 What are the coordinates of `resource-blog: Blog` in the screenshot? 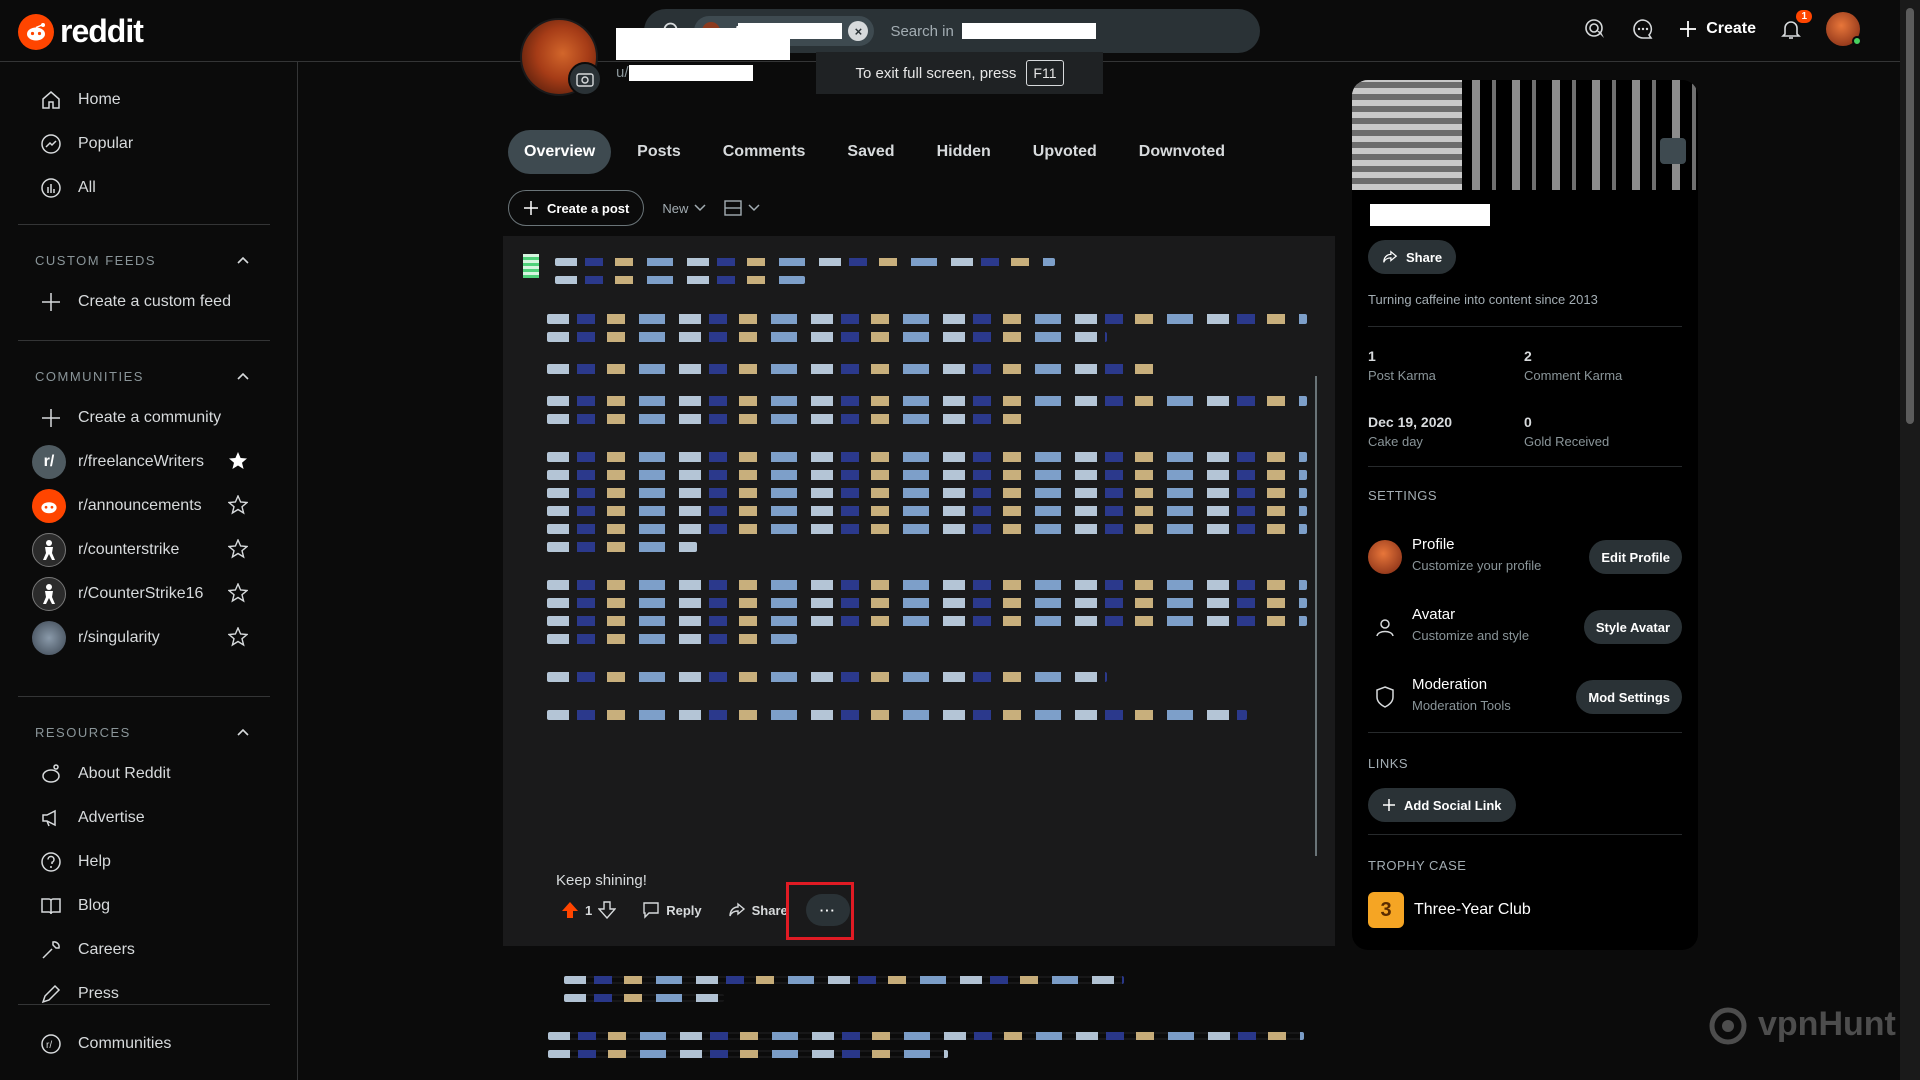 It's located at (144, 906).